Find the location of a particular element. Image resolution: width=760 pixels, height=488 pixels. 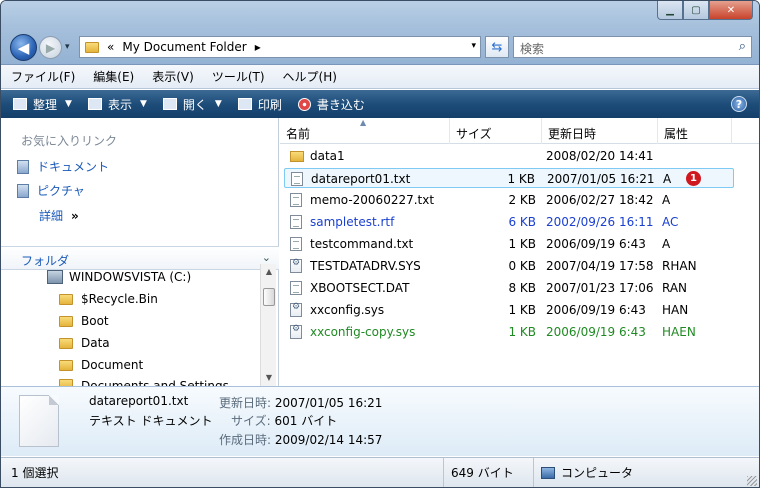

maximize-button: ▢ is located at coordinates (696, 10).